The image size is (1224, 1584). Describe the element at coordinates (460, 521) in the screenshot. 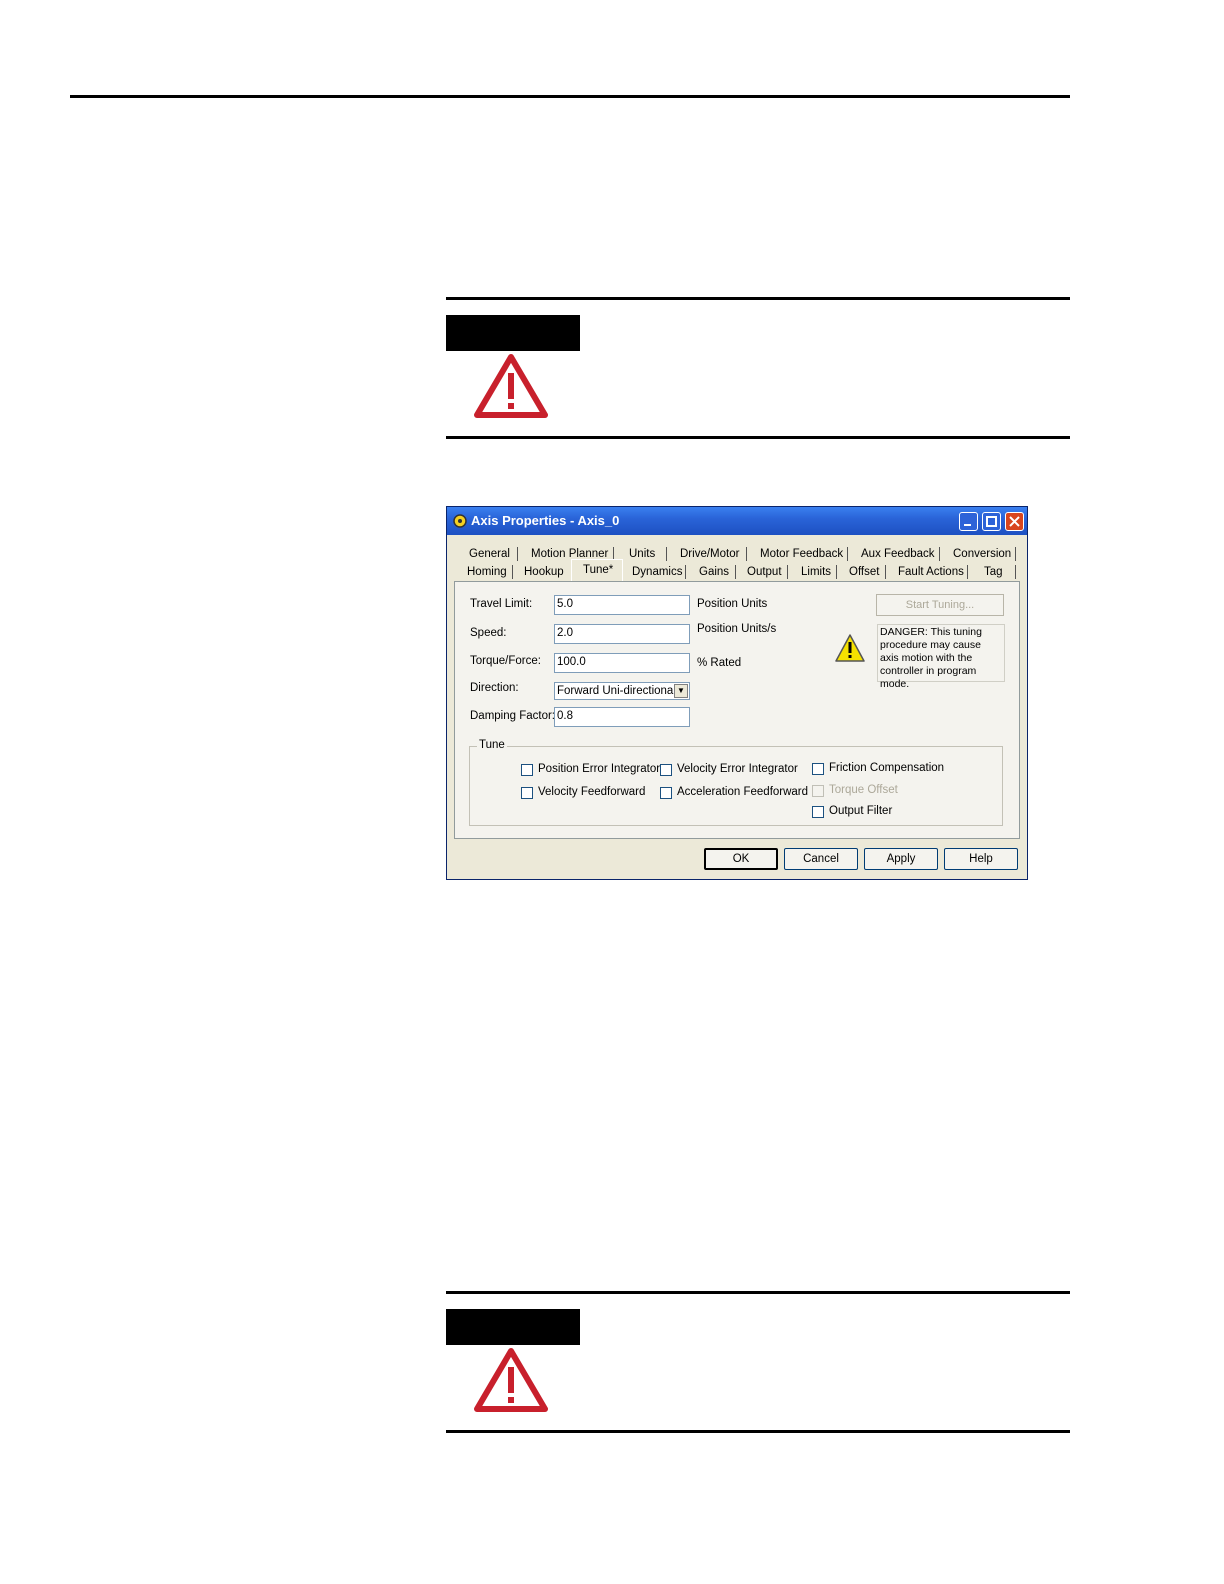

I see `axis-gear-icon` at that location.